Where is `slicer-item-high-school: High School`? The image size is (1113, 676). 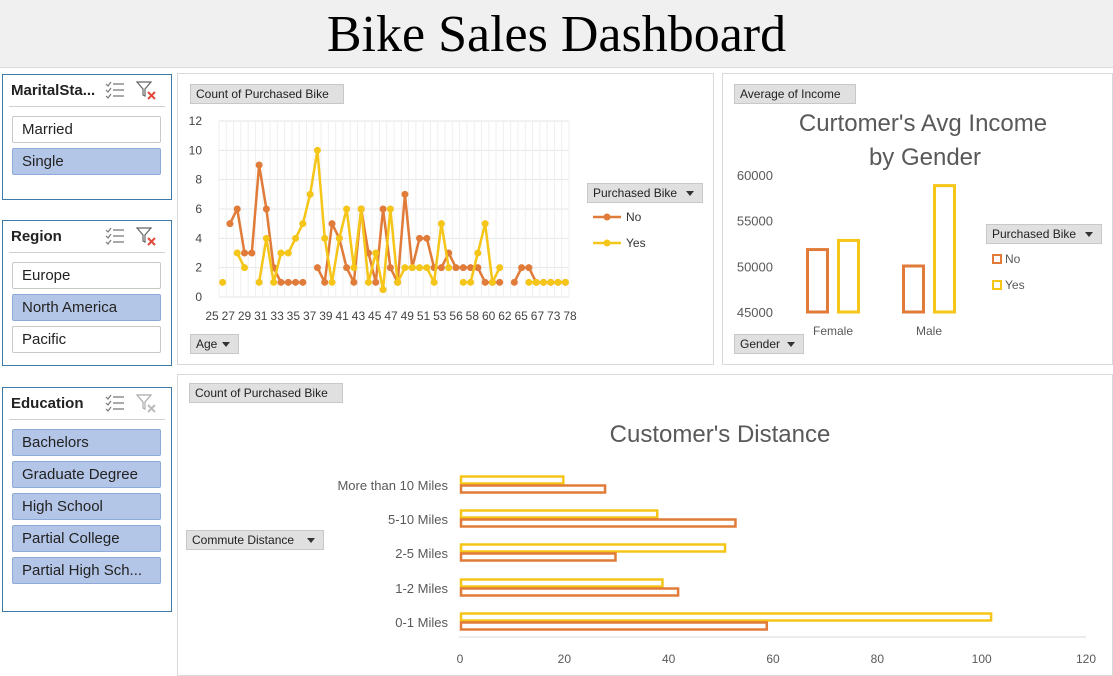 slicer-item-high-school: High School is located at coordinates (86, 506).